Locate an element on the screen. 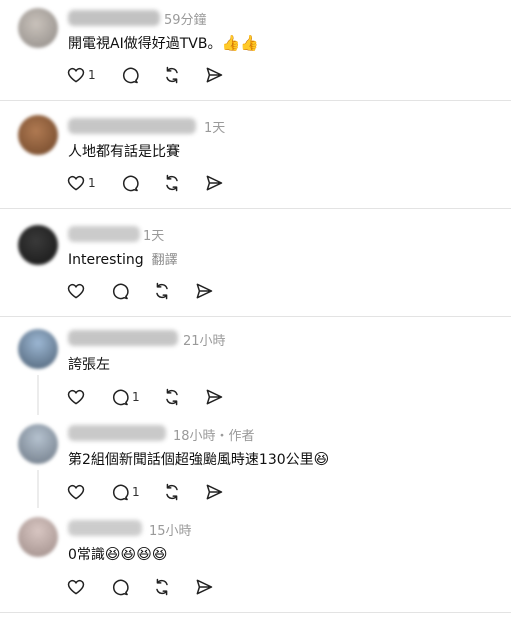 The height and width of the screenshot is (617, 511). comment-text-content: 開電視AI做得好過TVB。 is located at coordinates (145, 44).